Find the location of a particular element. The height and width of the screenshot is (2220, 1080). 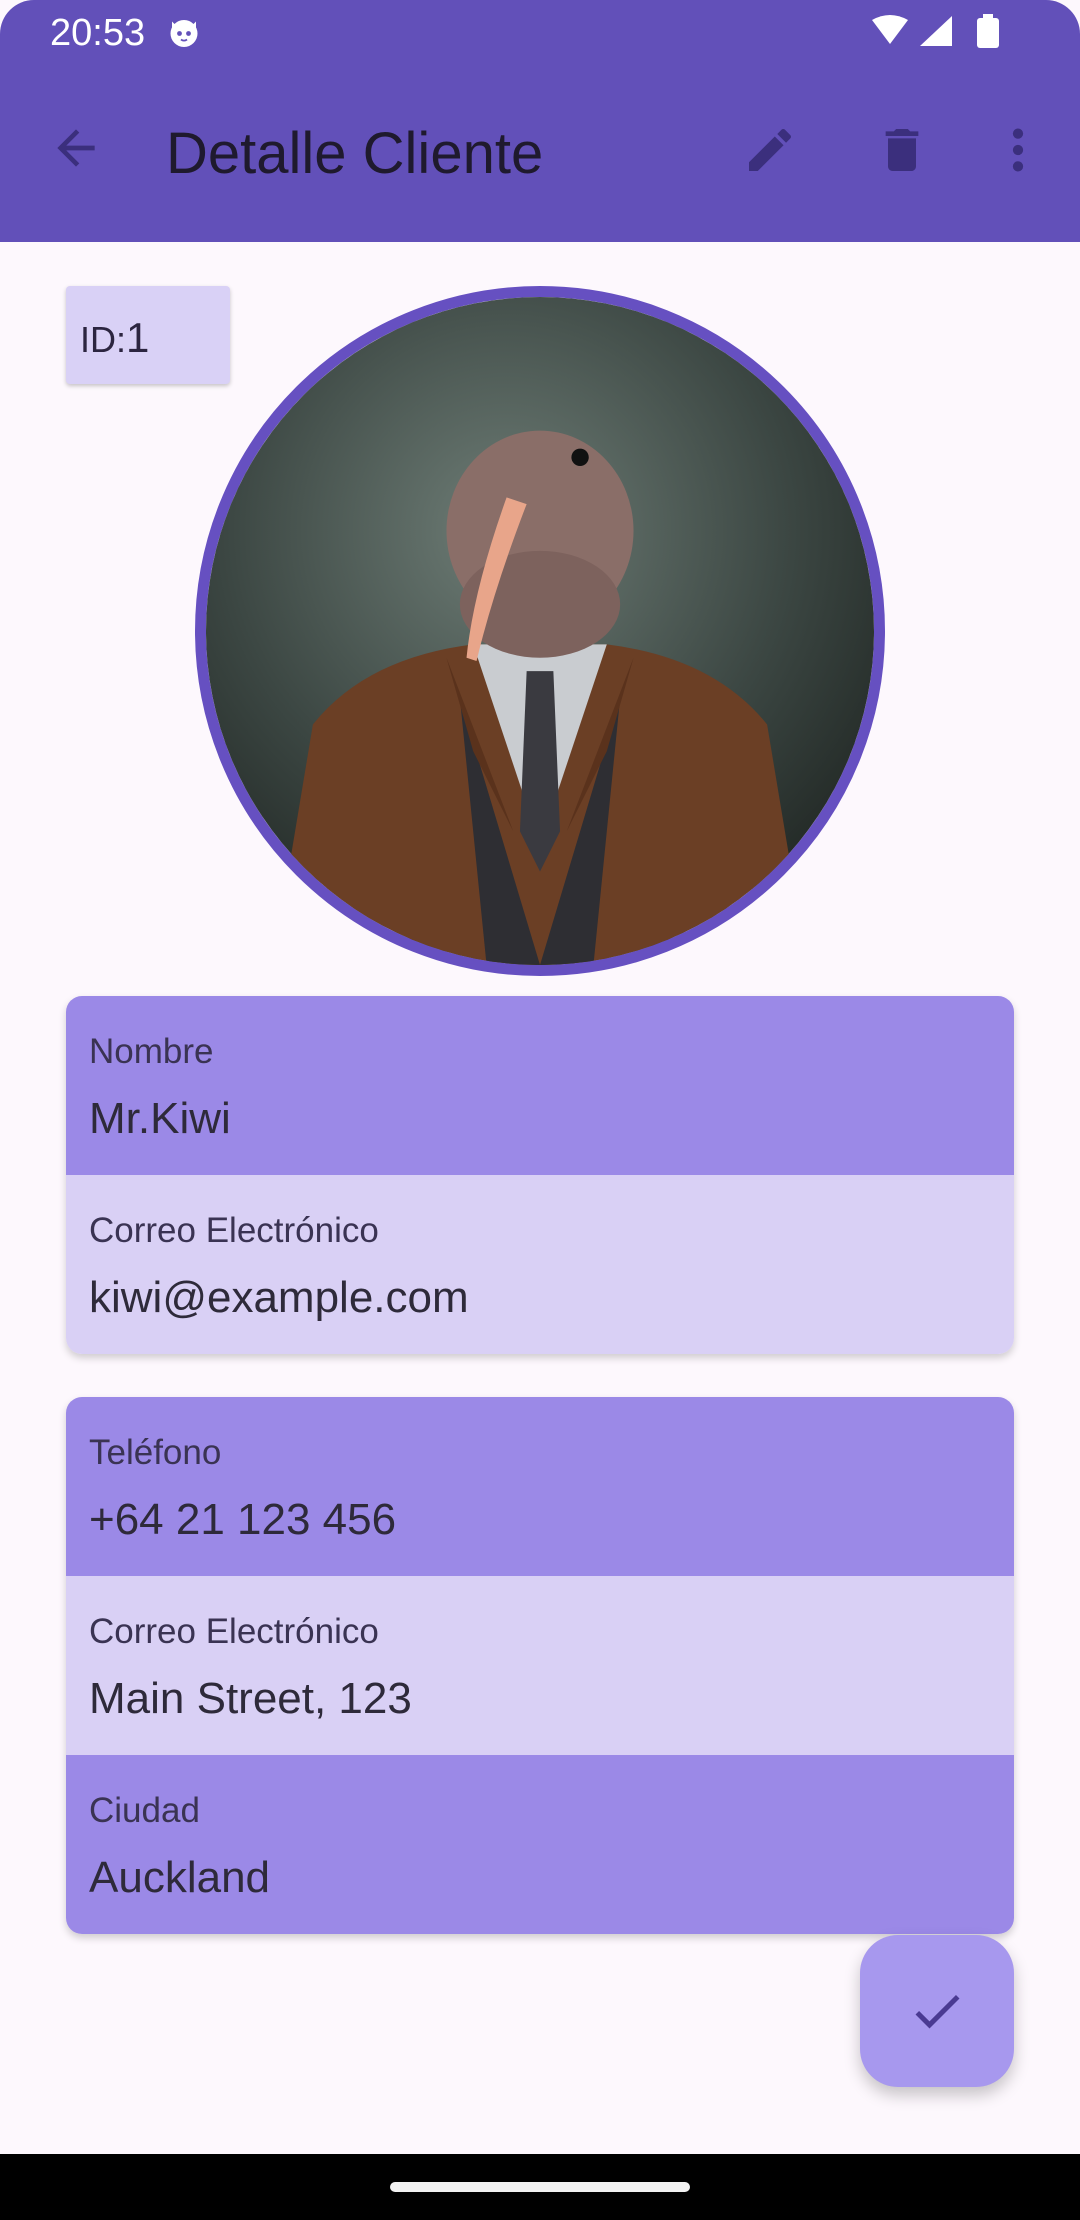

city-value: Auckland is located at coordinates (180, 1877).